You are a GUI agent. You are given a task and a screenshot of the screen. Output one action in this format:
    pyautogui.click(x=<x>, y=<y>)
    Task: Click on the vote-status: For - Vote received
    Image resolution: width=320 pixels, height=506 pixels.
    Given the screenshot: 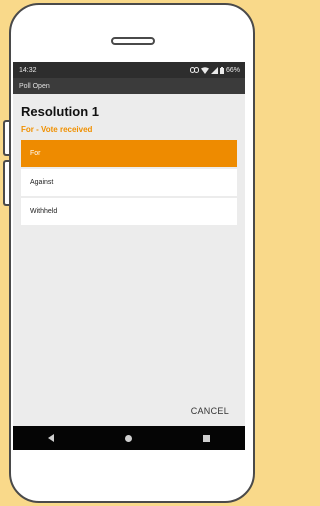 What is the action you would take?
    pyautogui.click(x=57, y=129)
    